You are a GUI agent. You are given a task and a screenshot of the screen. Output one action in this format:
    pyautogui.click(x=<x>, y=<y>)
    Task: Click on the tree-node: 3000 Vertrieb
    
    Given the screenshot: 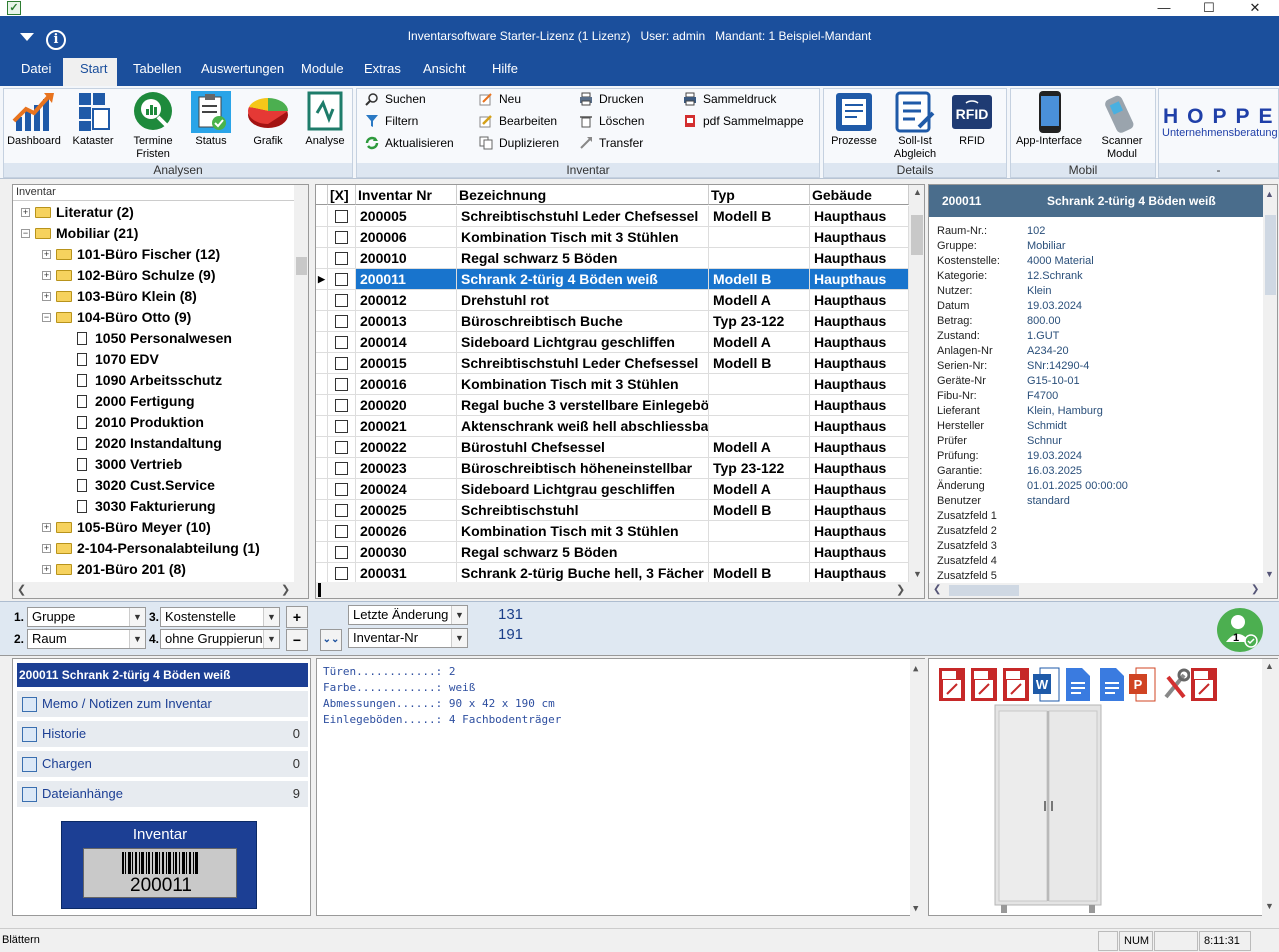 What is the action you would take?
    pyautogui.click(x=122, y=464)
    